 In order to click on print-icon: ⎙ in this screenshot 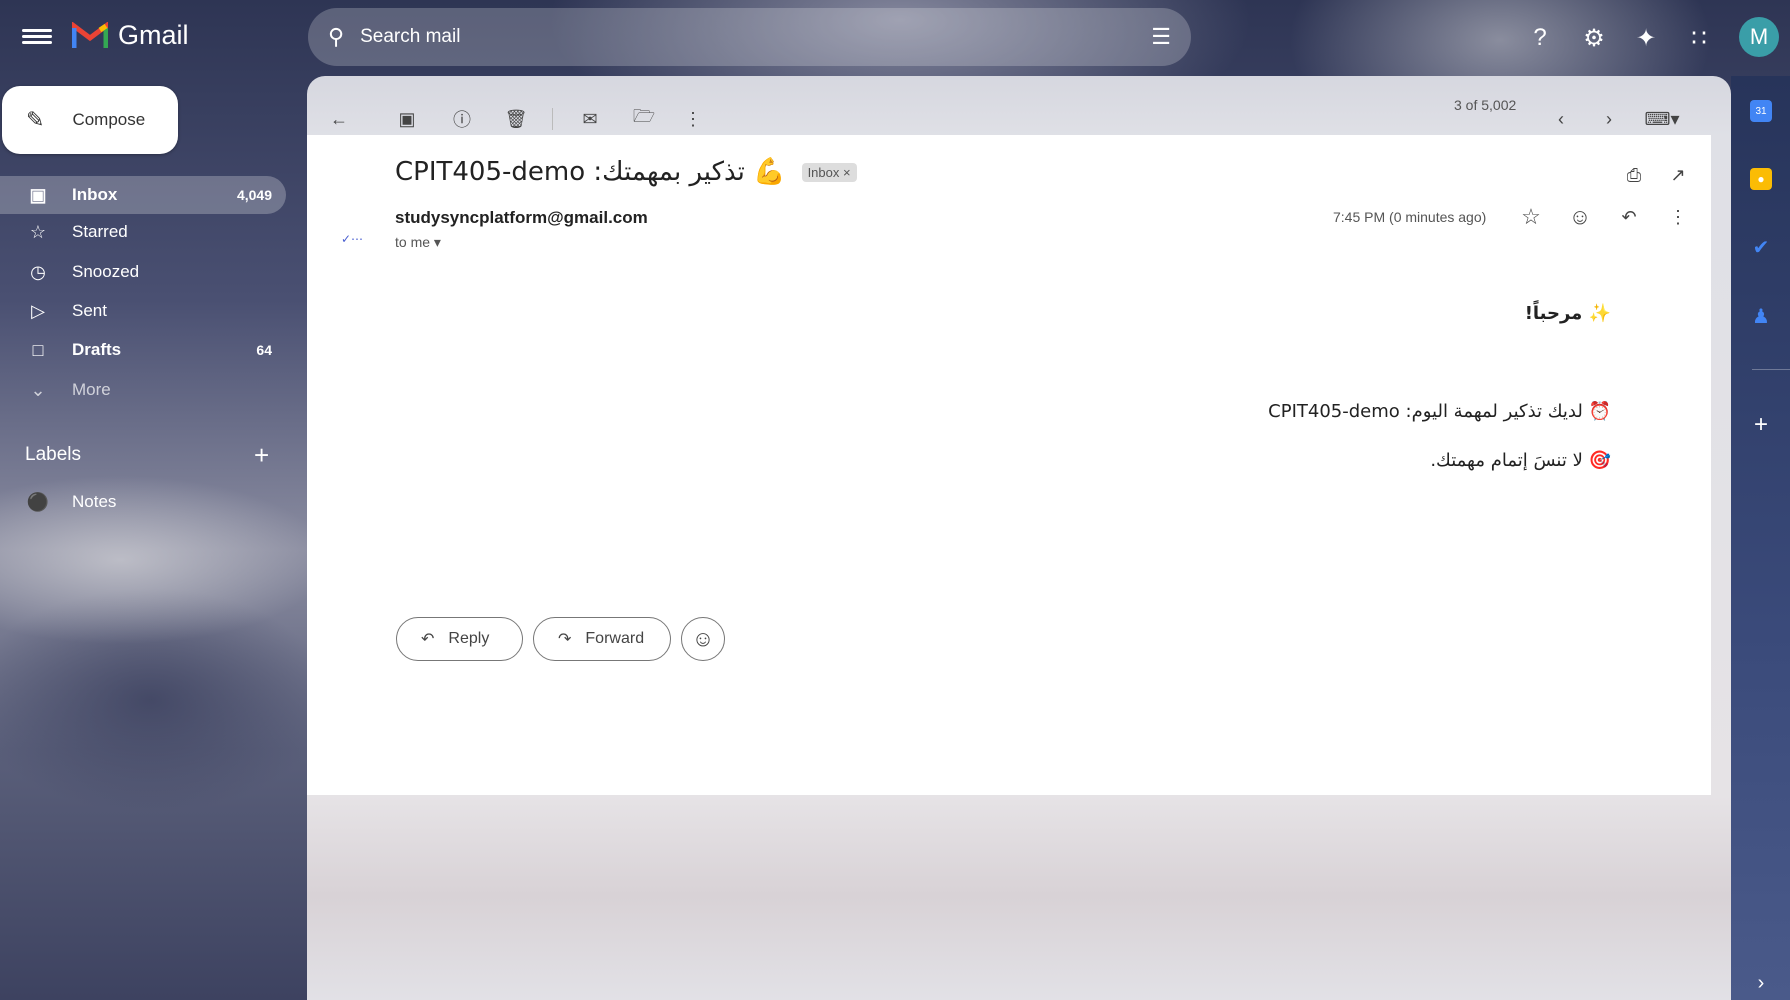, I will do `click(1634, 175)`.